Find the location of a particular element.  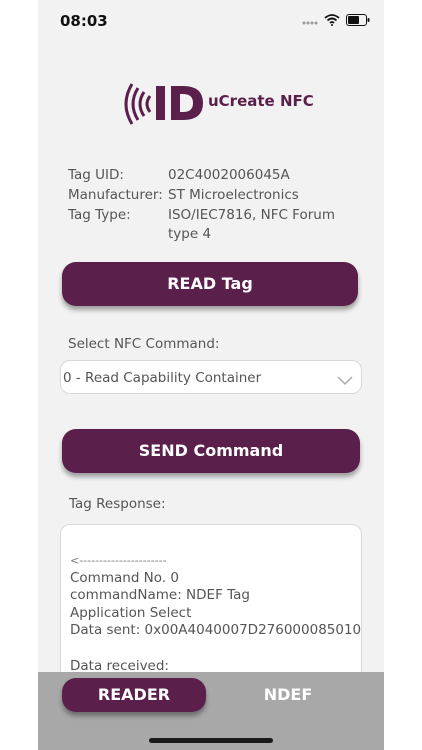

app-name: uCreate NFC is located at coordinates (261, 101).